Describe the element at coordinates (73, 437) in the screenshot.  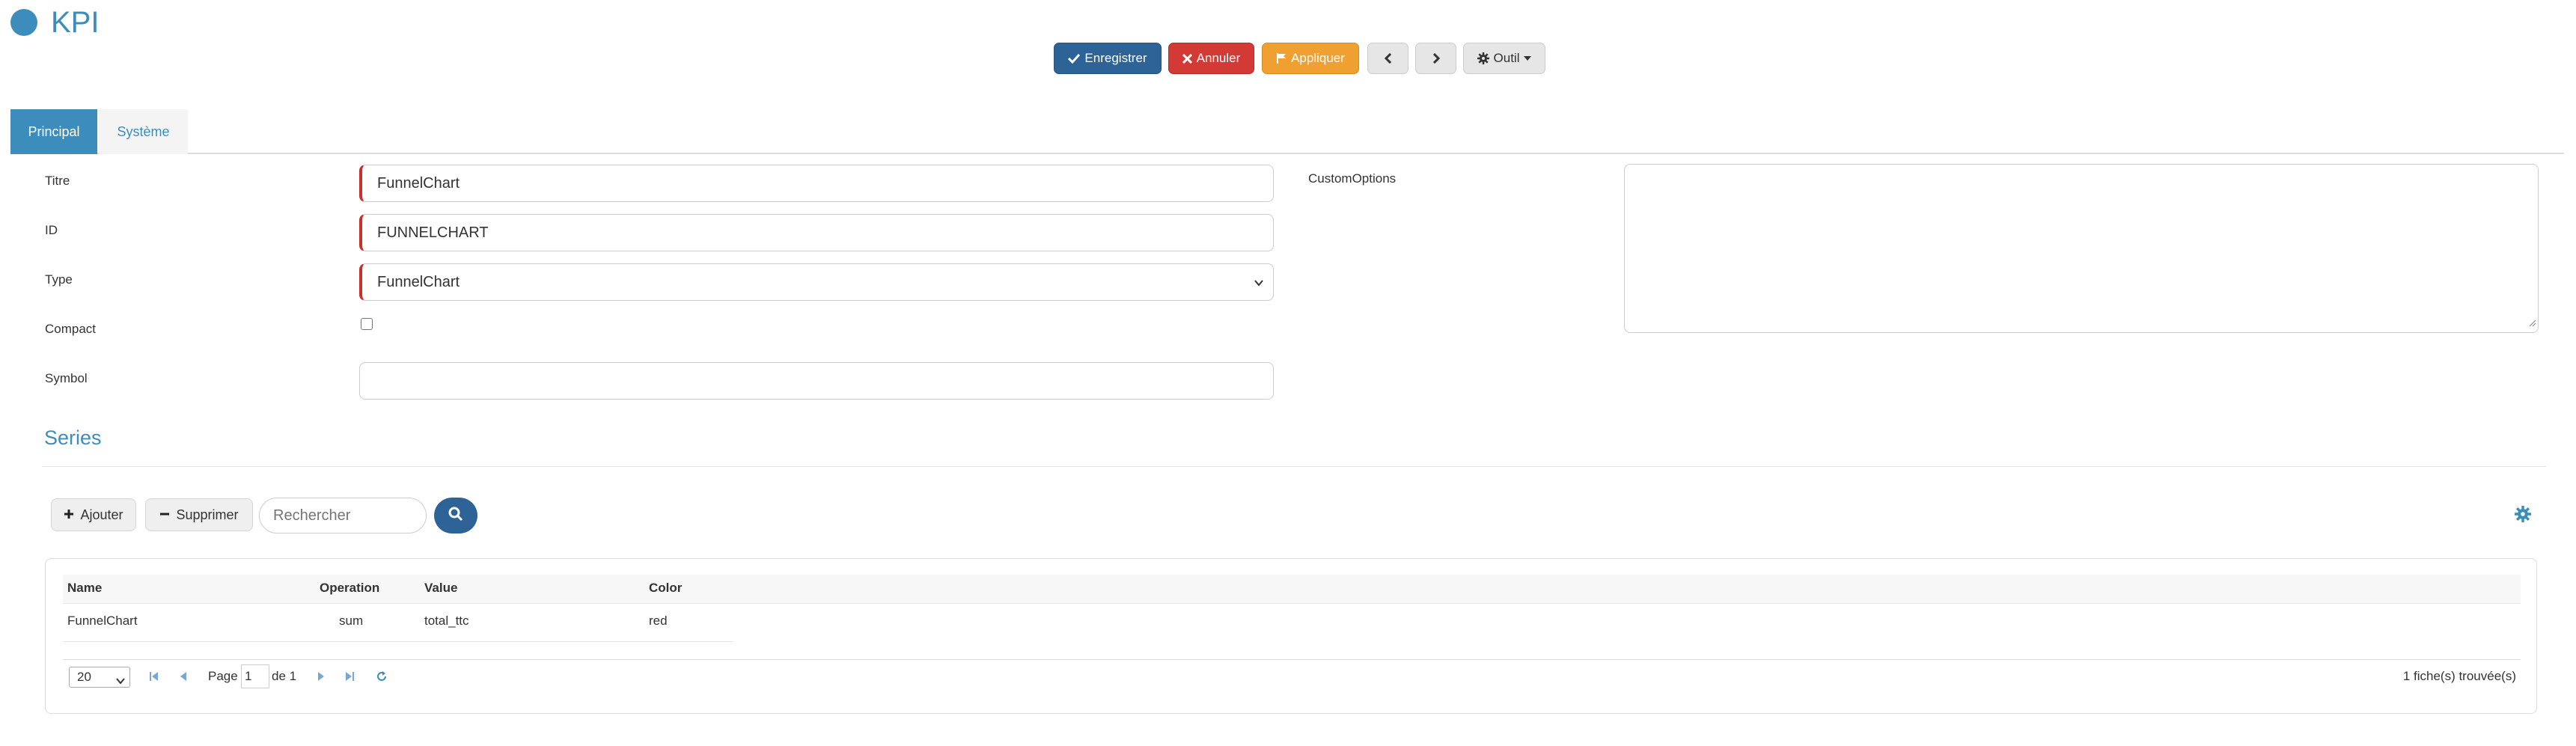
I see `series-title: Series` at that location.